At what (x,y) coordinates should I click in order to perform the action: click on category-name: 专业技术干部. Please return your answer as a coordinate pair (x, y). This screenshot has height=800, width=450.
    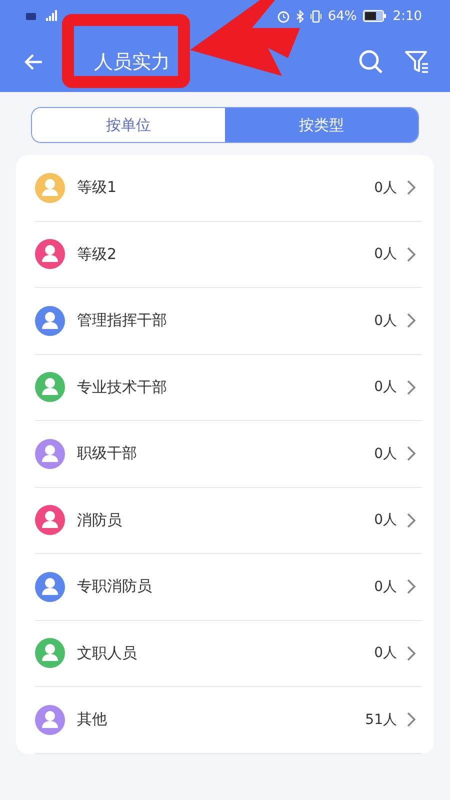
    Looking at the image, I should click on (122, 387).